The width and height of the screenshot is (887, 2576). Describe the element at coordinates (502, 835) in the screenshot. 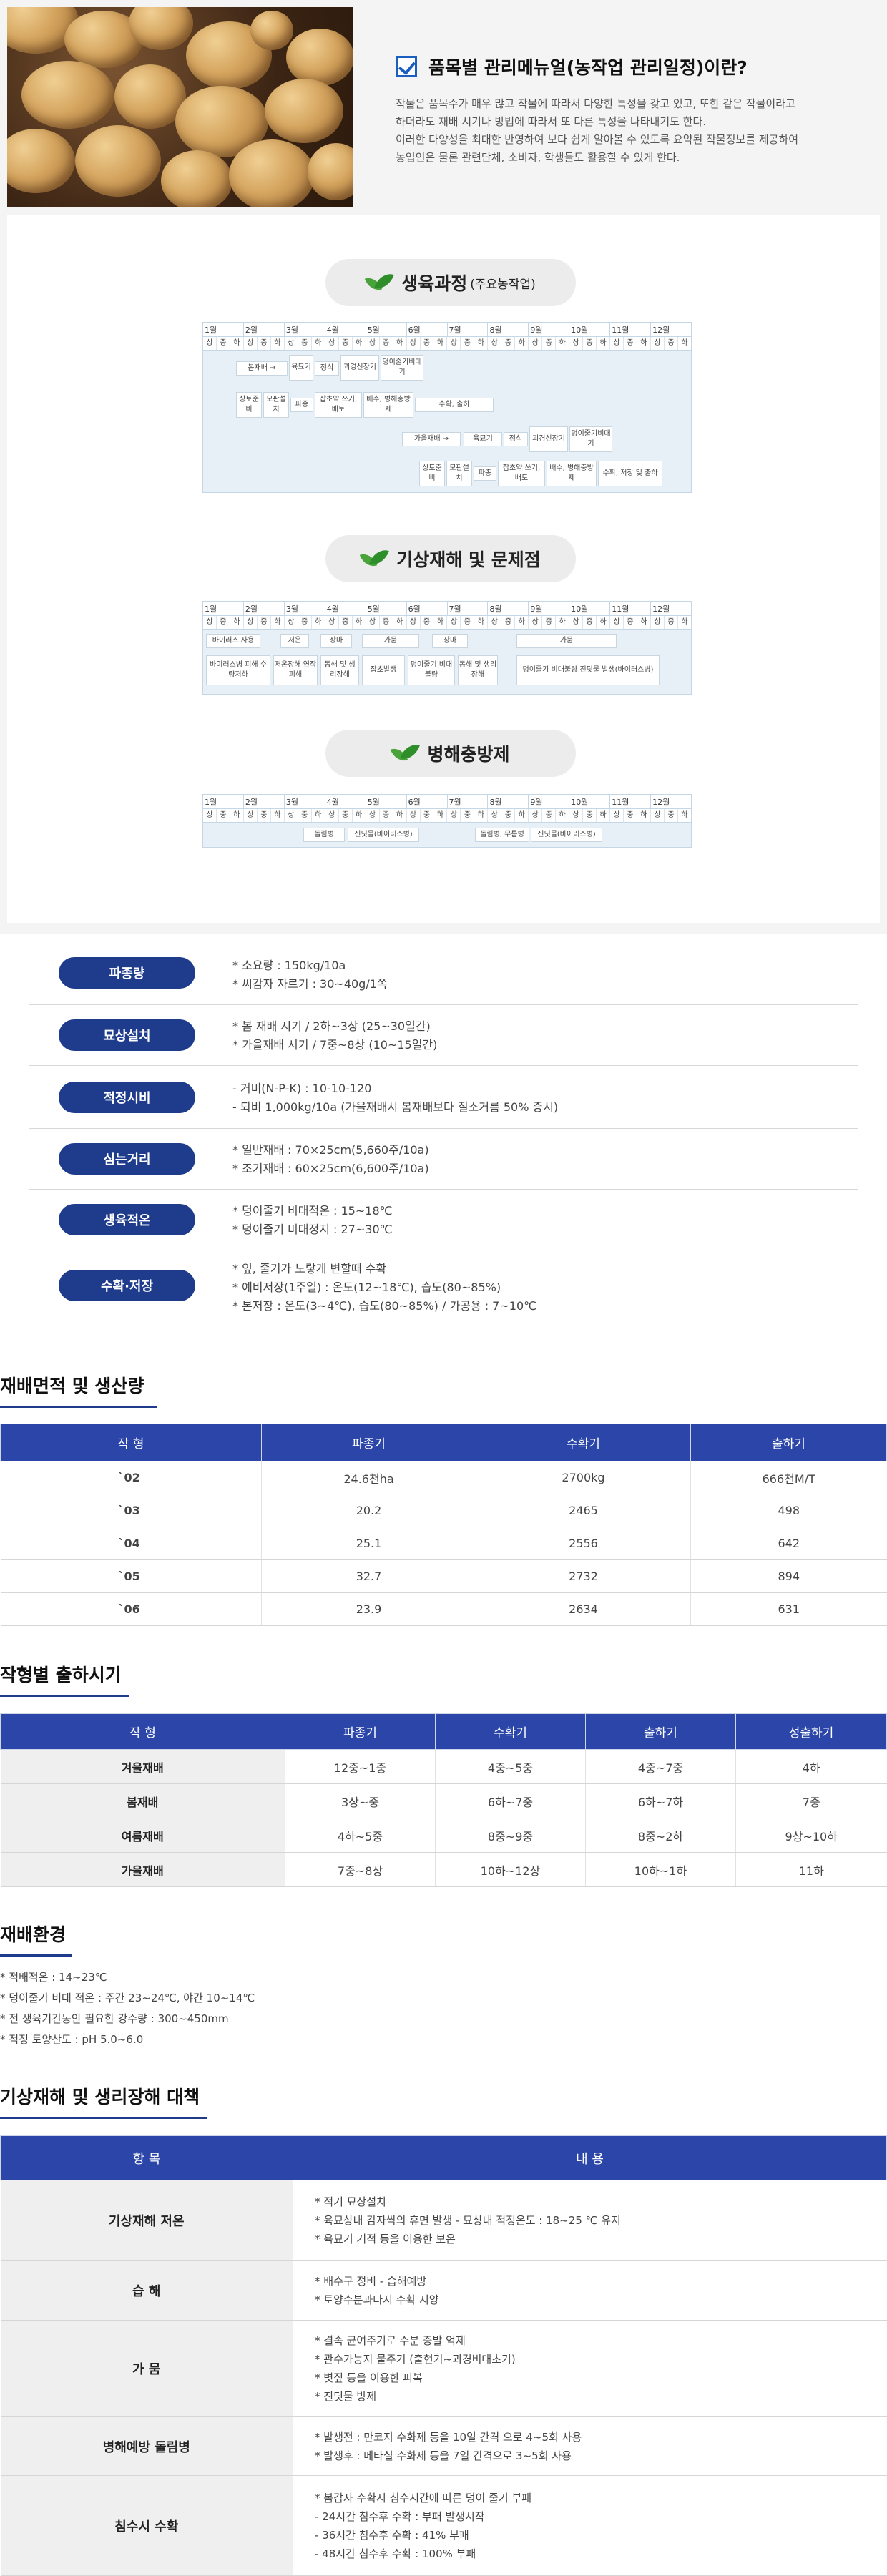

I see `pest-block: 돌림병, 무름병` at that location.